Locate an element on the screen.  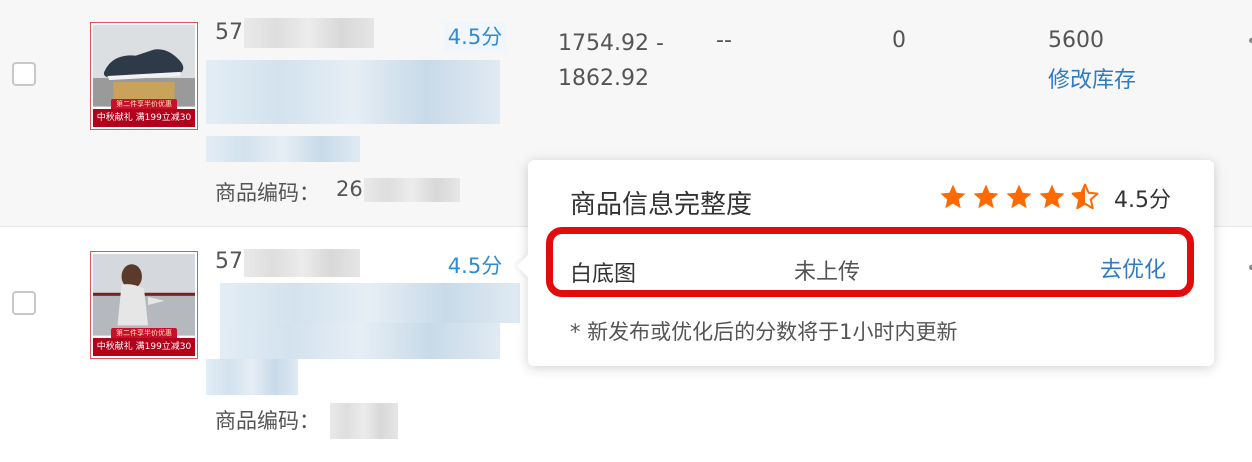
stock-value: 5600 is located at coordinates (1076, 40).